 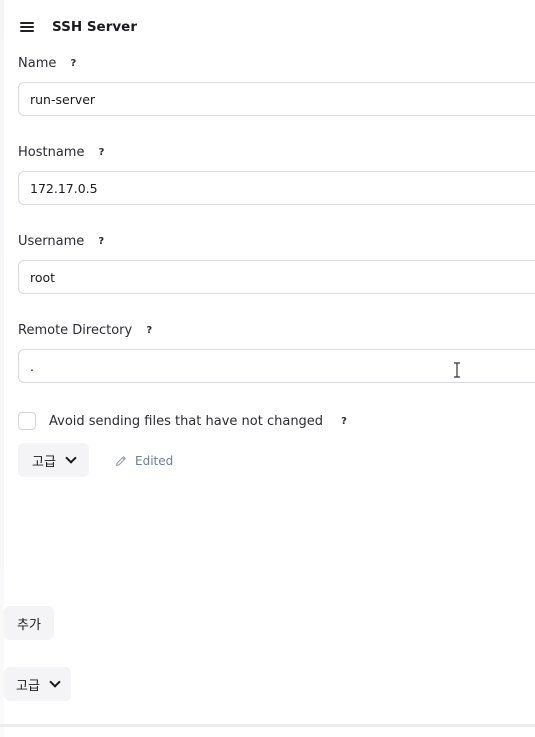 I want to click on outer-advanced-button: 고급, so click(x=37, y=684).